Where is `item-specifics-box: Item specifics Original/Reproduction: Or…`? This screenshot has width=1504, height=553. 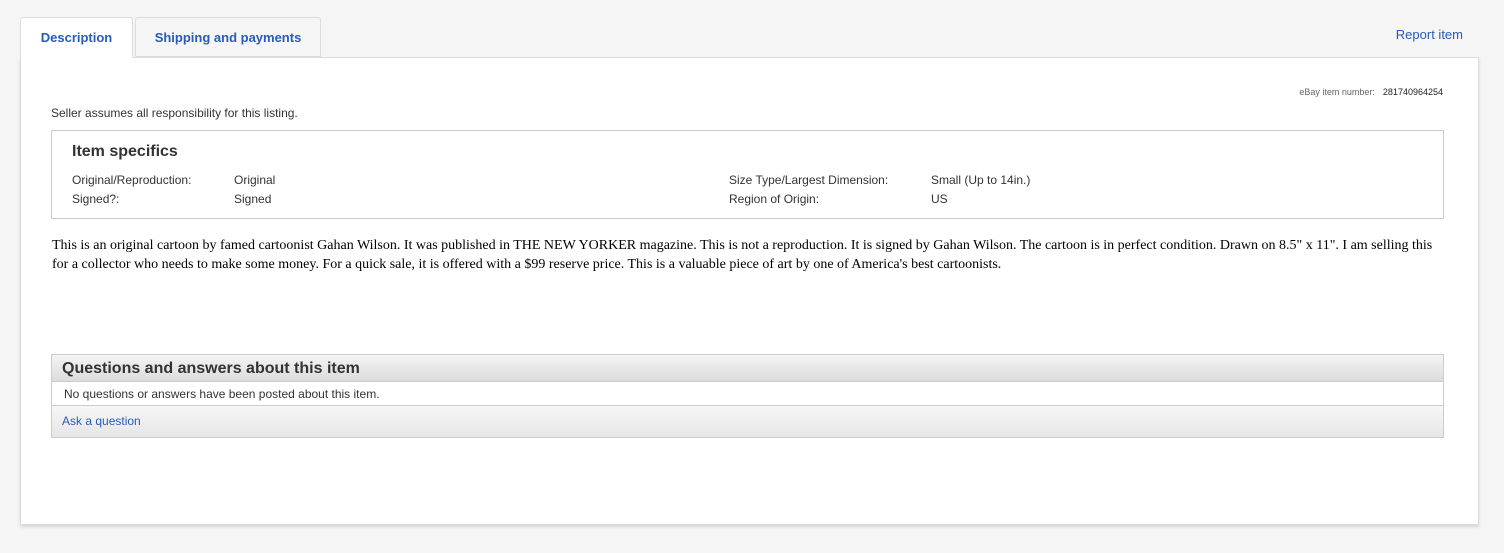
item-specifics-box: Item specifics Original/Reproduction: Or… is located at coordinates (747, 174).